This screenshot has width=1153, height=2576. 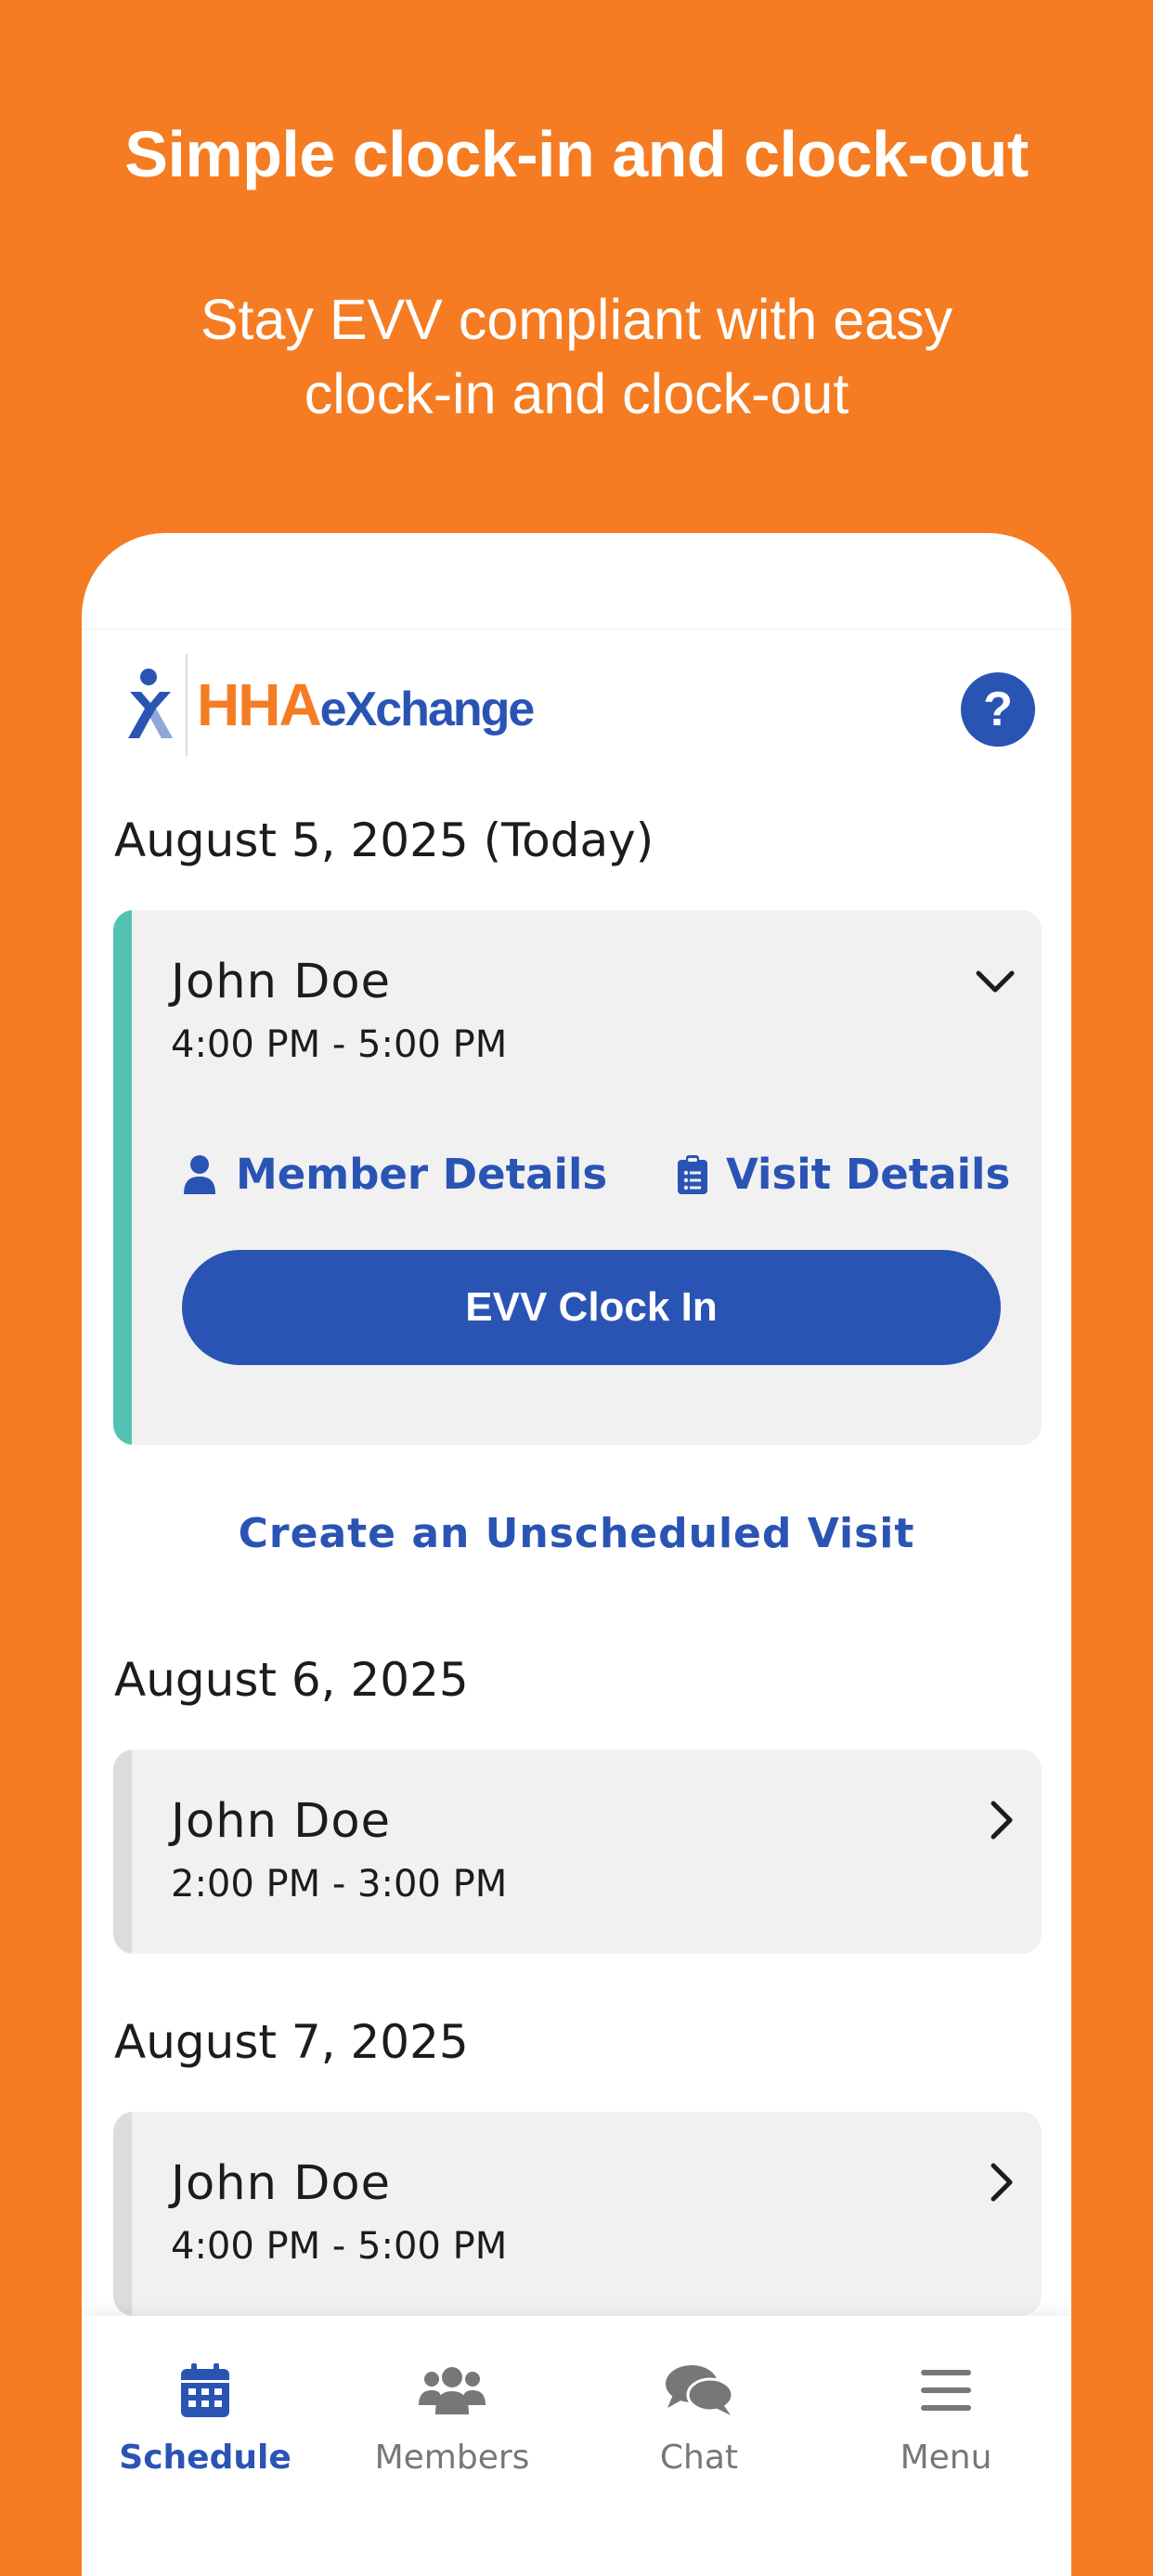 I want to click on person-icon, so click(x=199, y=1174).